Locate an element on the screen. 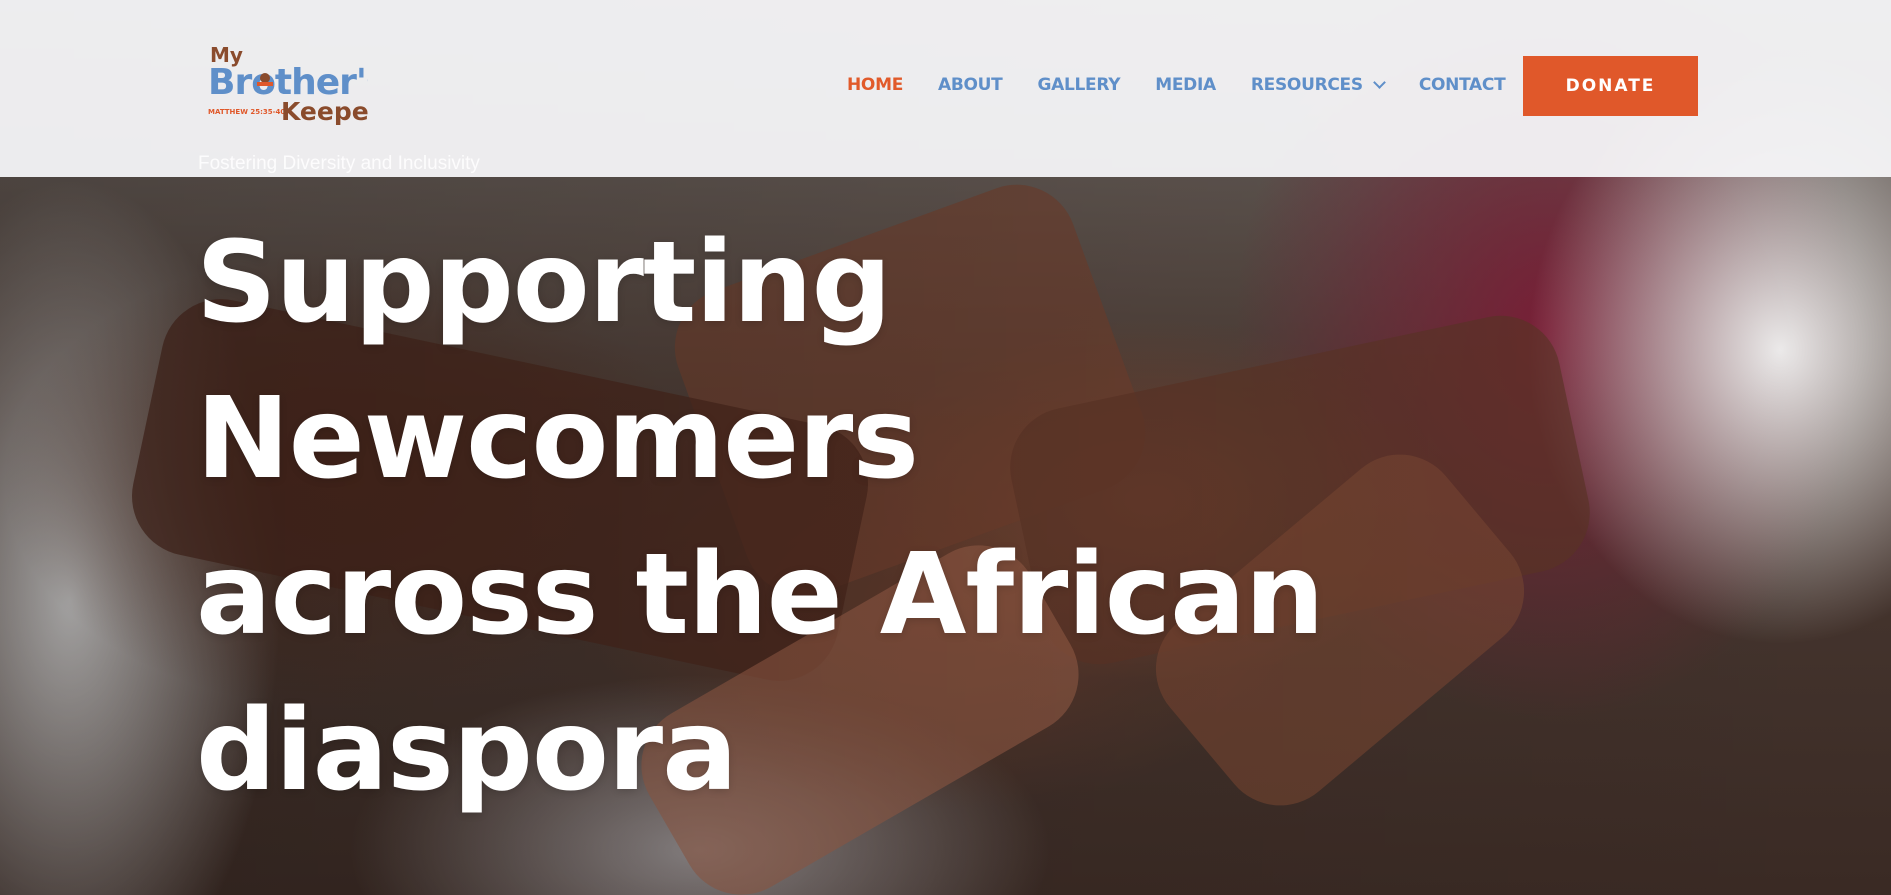 The width and height of the screenshot is (1891, 895). nav-item-home: HOME is located at coordinates (875, 85).